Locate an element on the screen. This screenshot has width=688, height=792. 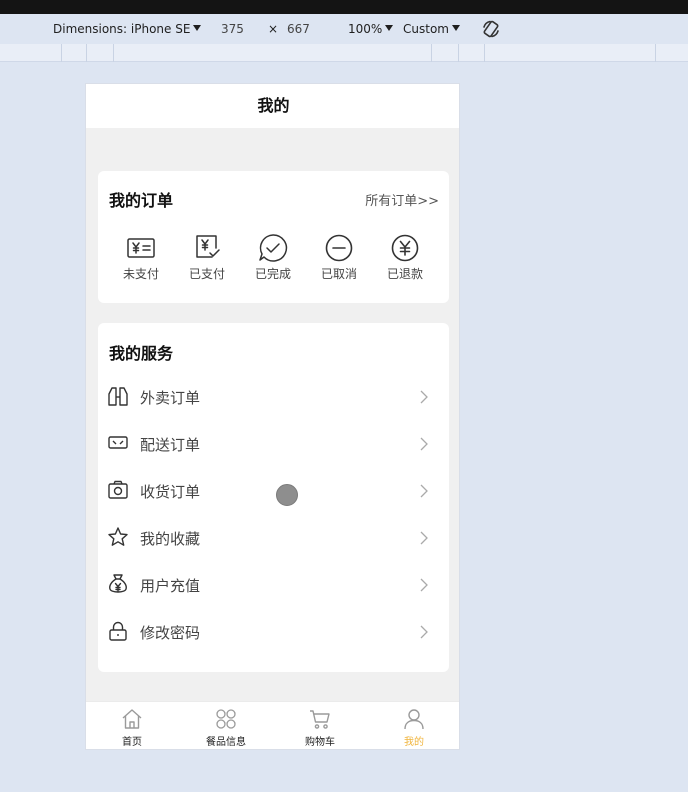
order-status-cancelled: 已取消 is located at coordinates (339, 257).